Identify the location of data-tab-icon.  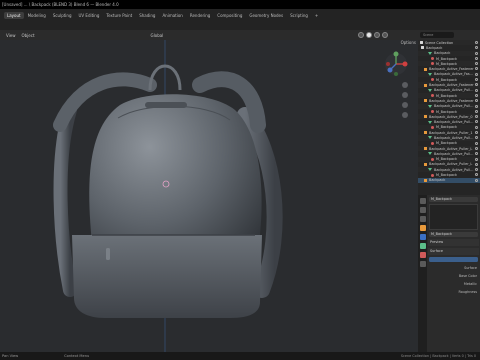
(422, 246).